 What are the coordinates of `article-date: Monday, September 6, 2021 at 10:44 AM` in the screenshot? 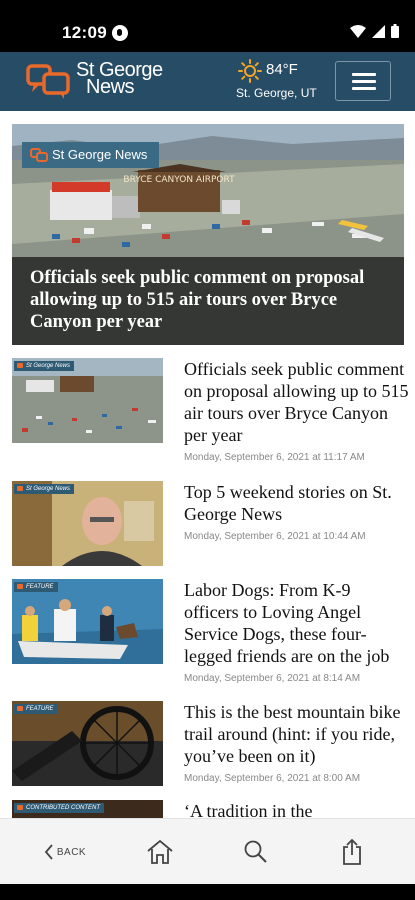 It's located at (275, 536).